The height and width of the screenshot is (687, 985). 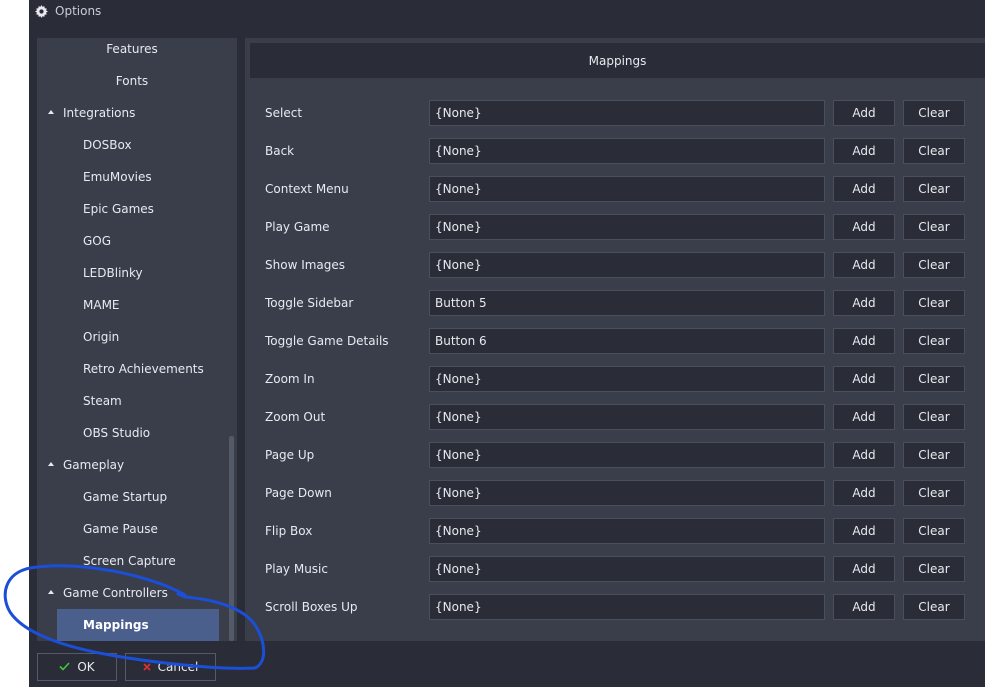 I want to click on sidebar-item-retro-achievements: Retro Achievements, so click(x=132, y=369).